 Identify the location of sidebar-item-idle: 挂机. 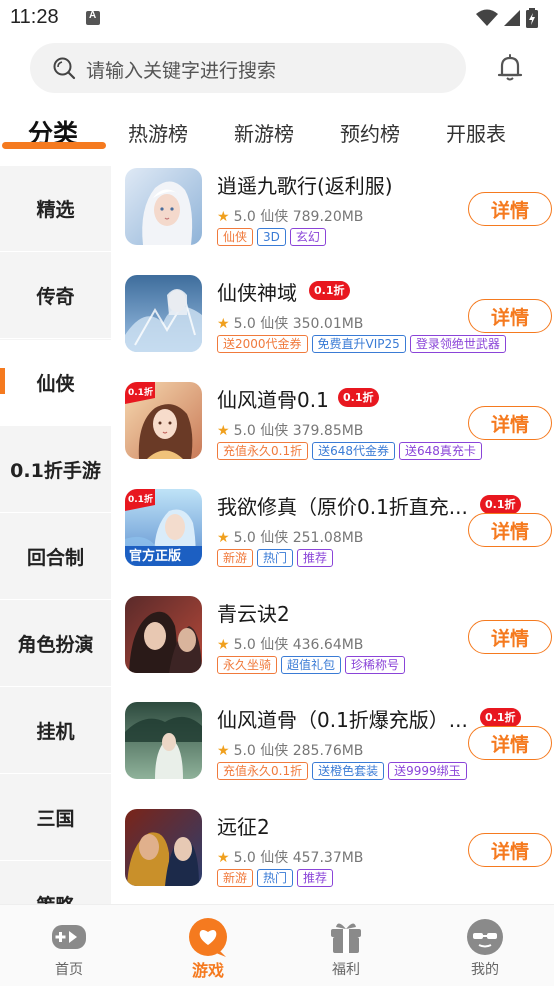
(55, 731).